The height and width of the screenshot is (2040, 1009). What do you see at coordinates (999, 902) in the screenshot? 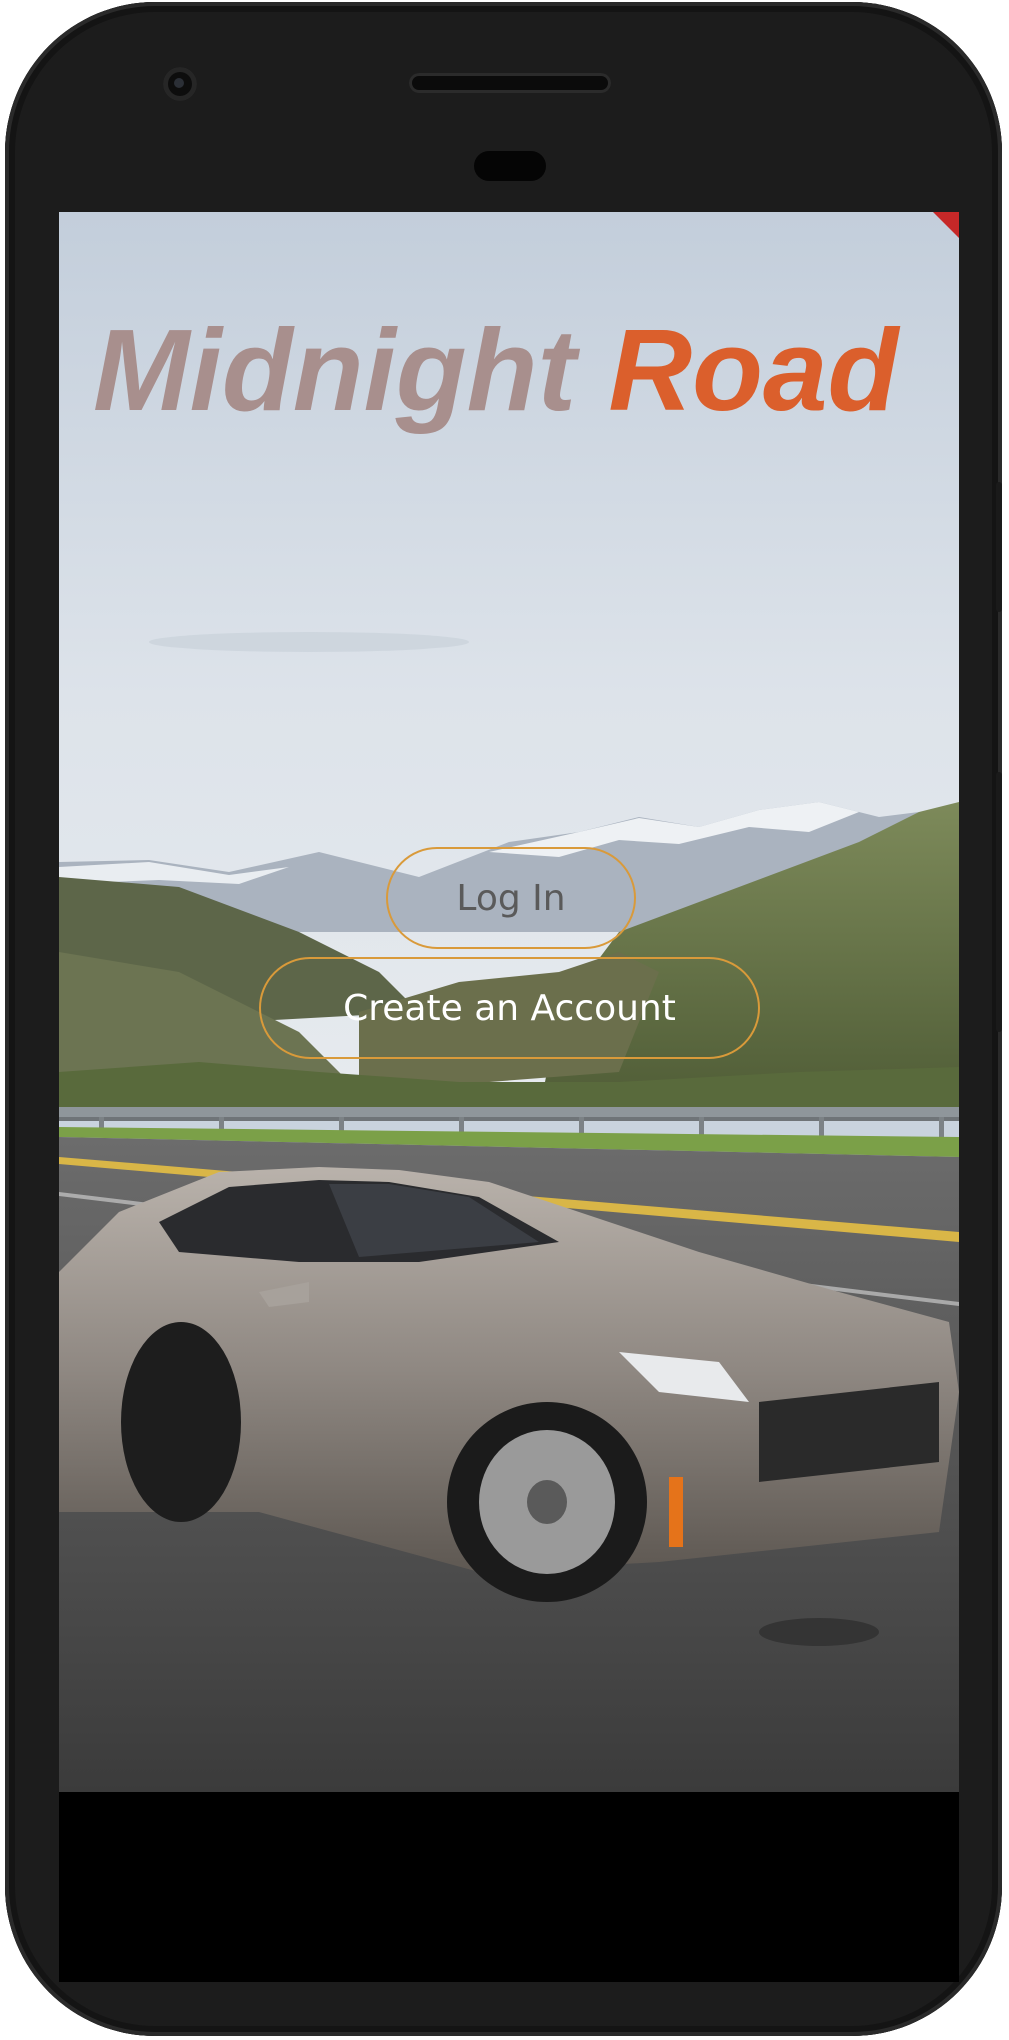
I see `volume-rocker` at bounding box center [999, 902].